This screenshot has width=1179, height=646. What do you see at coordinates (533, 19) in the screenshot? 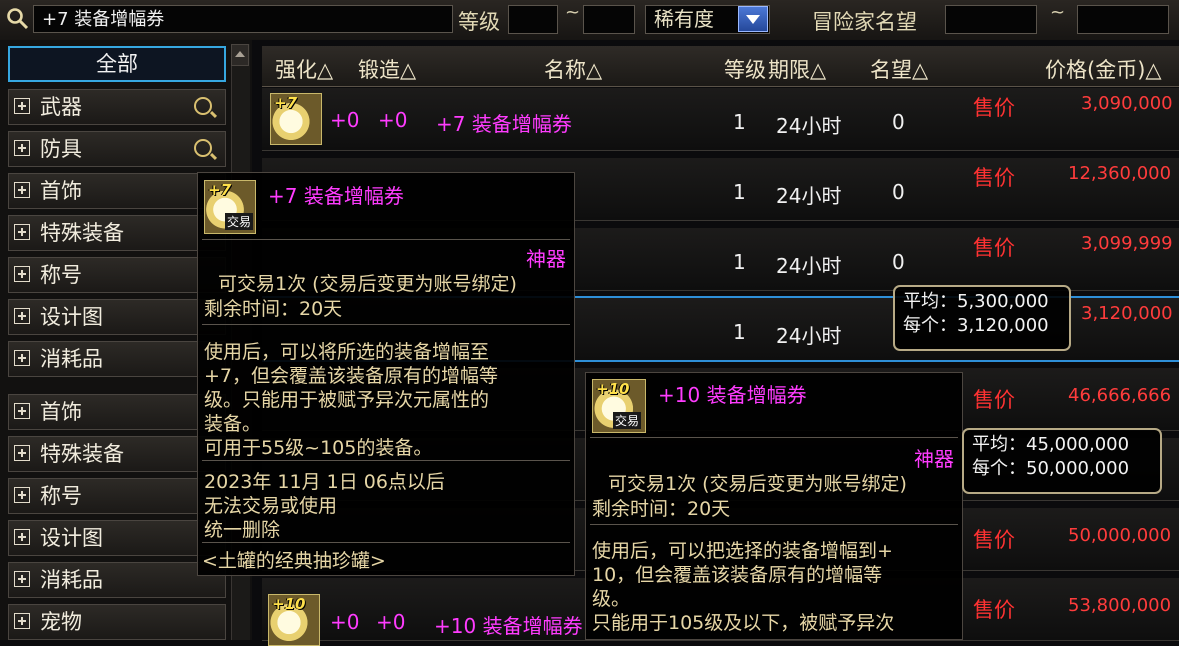
I see `level-min-input` at bounding box center [533, 19].